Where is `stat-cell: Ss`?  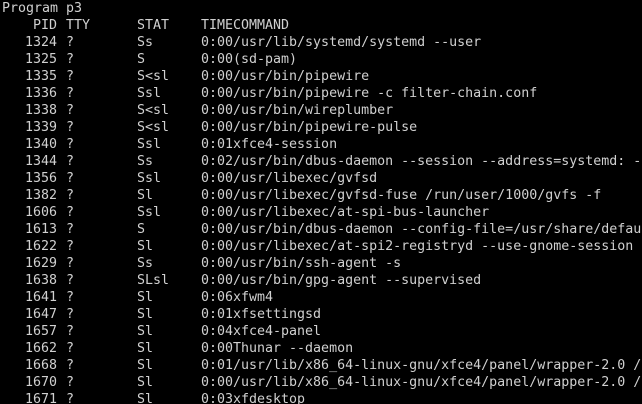 stat-cell: Ss is located at coordinates (145, 161).